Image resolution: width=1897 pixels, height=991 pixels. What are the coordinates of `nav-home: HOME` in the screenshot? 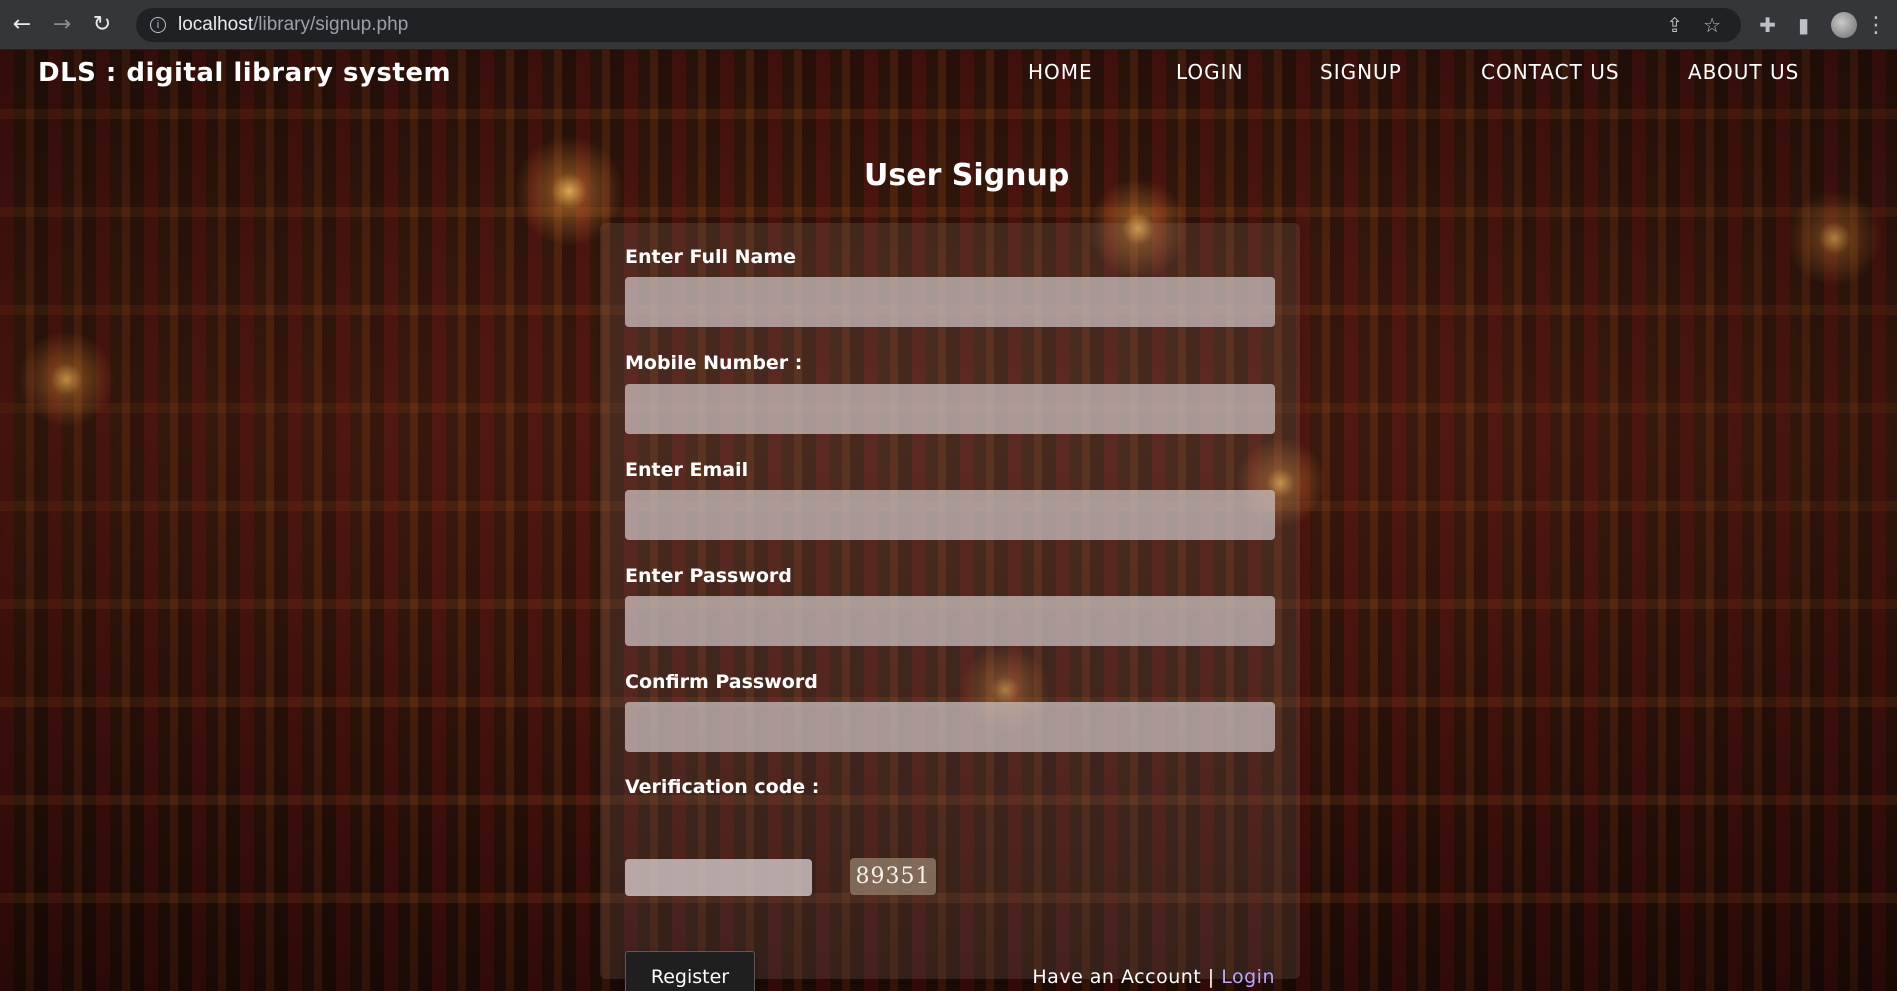 It's located at (1060, 72).